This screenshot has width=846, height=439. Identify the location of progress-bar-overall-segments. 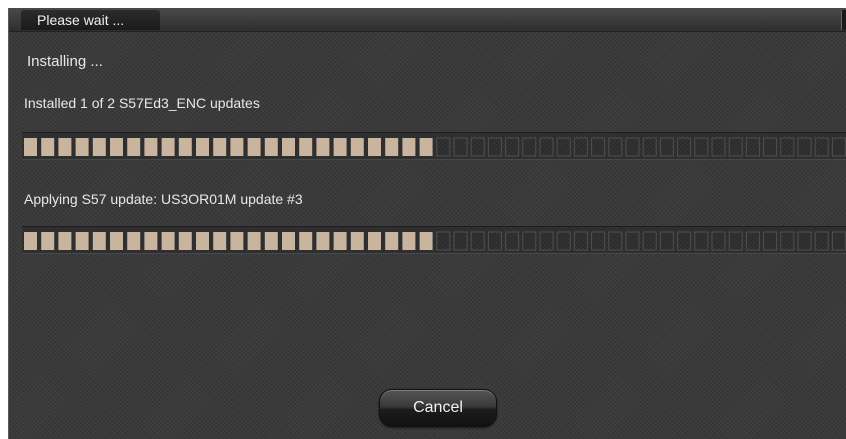
(435, 147).